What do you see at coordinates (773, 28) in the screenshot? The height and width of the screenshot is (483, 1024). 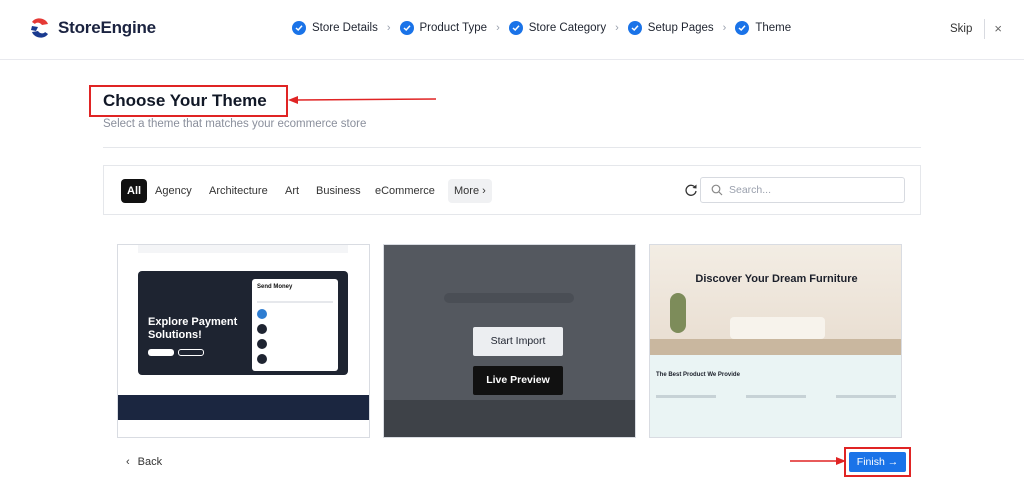 I see `step-label: Theme` at bounding box center [773, 28].